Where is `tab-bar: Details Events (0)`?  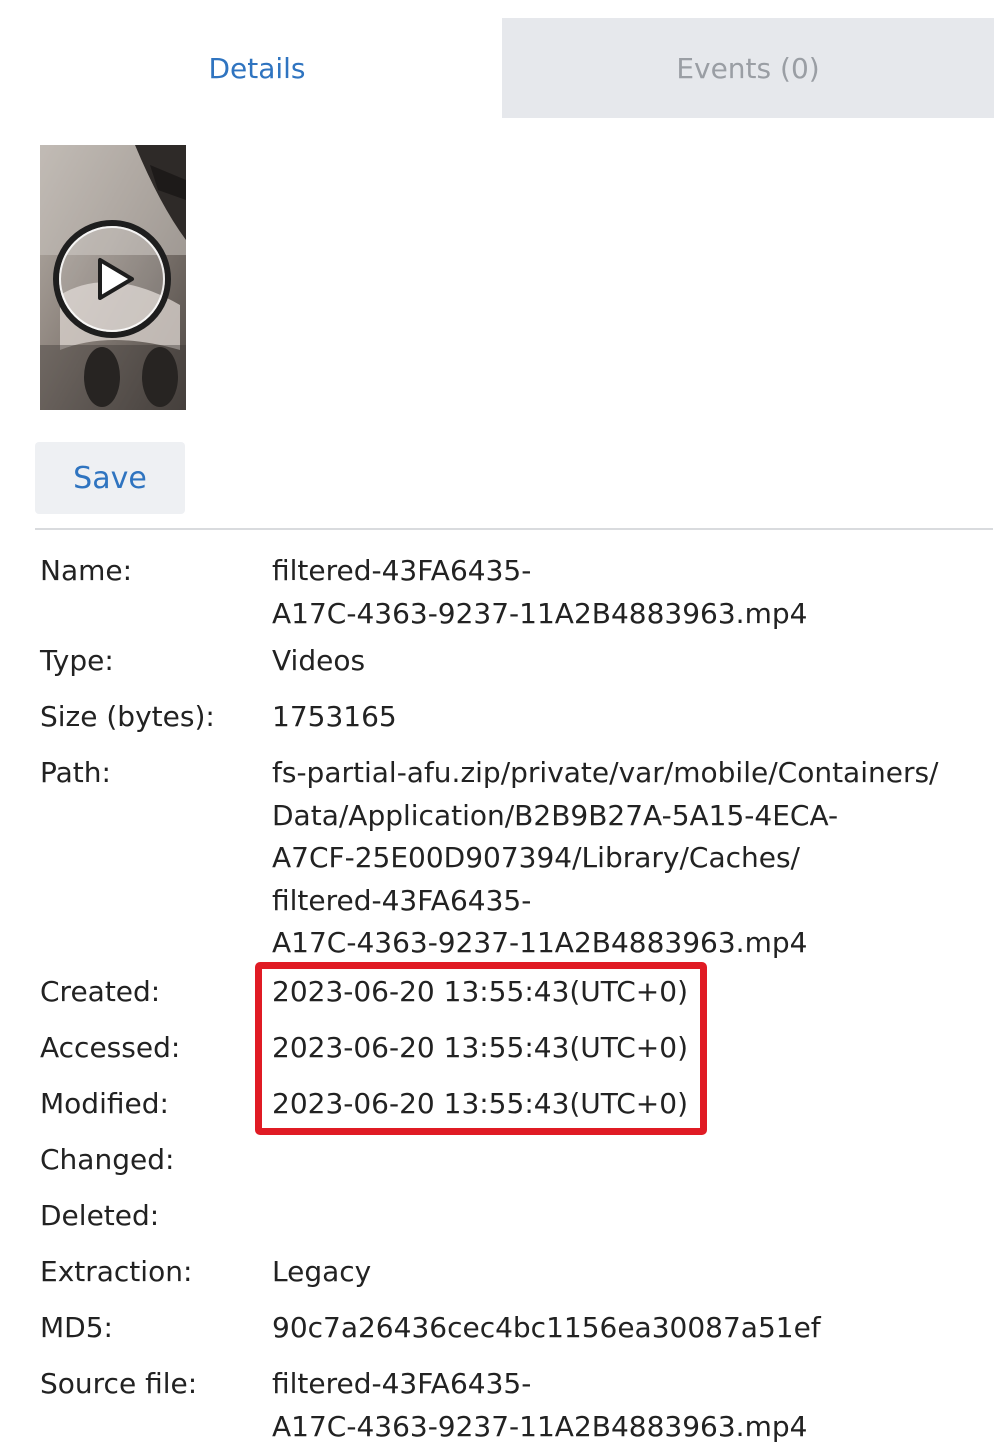
tab-bar: Details Events (0) is located at coordinates (503, 68).